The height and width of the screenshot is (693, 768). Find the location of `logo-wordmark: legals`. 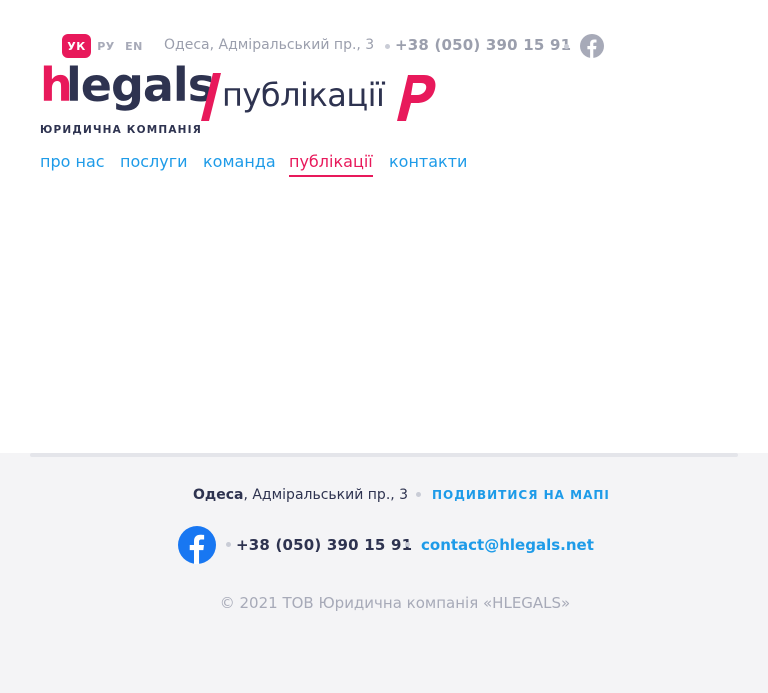

logo-wordmark: legals is located at coordinates (140, 85).